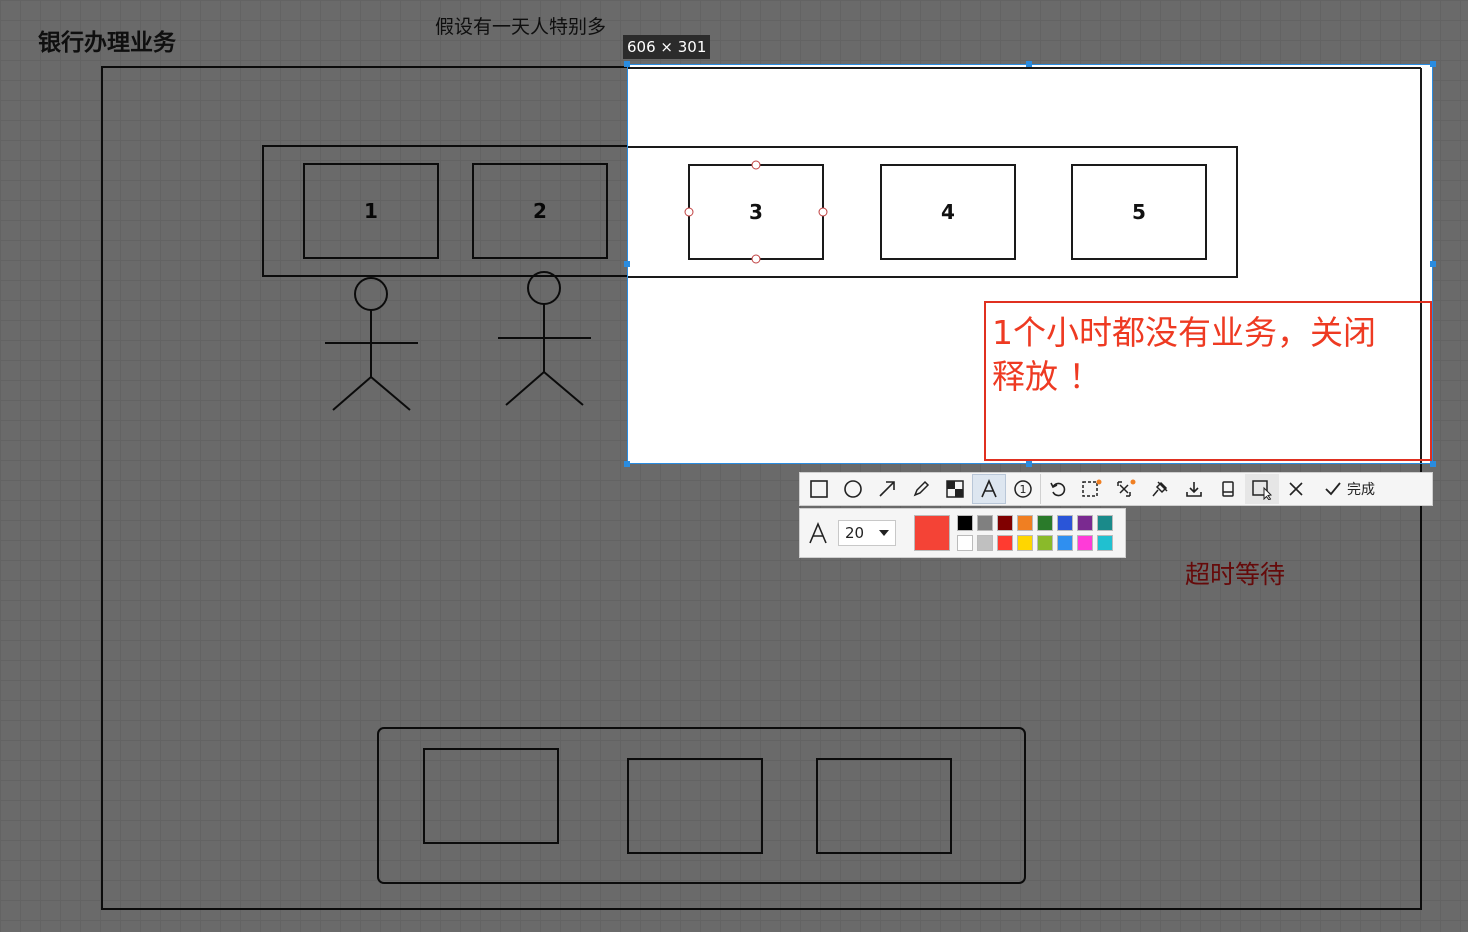 This screenshot has width=1468, height=932. I want to click on diagram-title: 银行办理业务, so click(107, 43).